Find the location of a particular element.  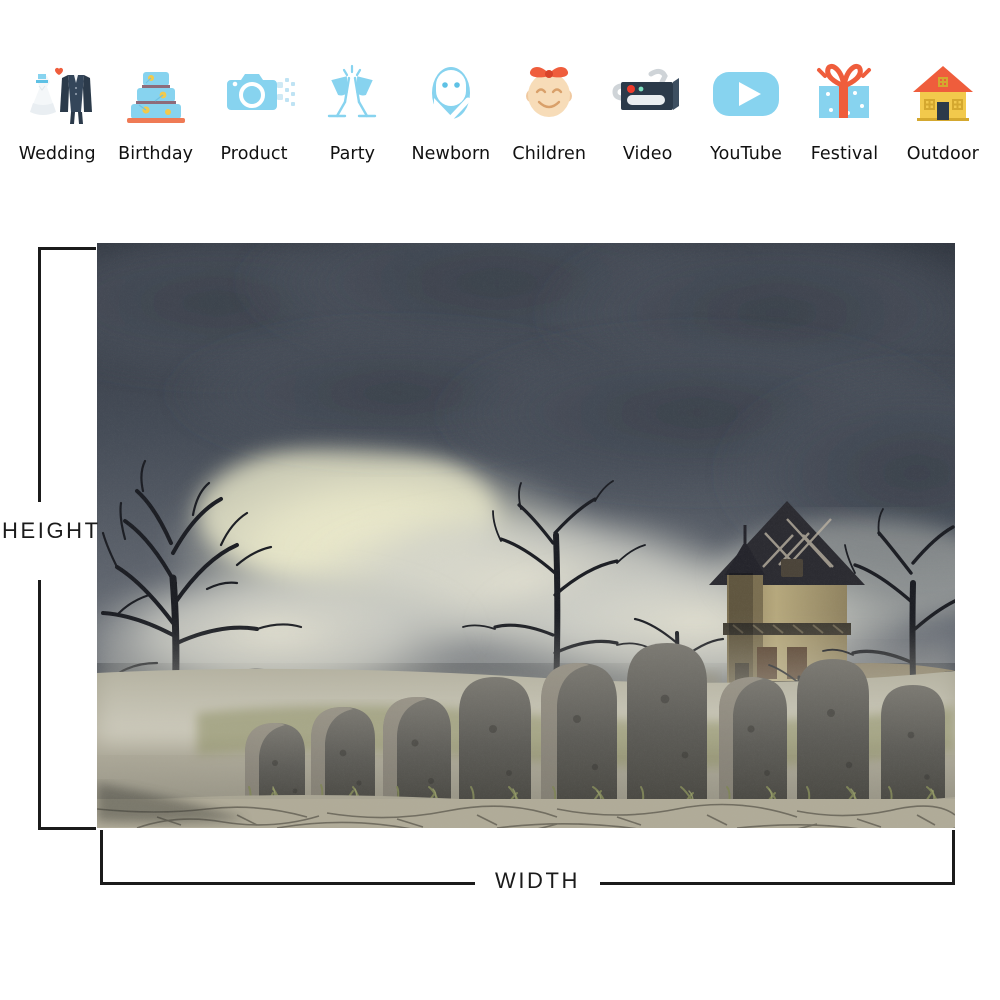

category-item-wedding: Wedding is located at coordinates (57, 82).